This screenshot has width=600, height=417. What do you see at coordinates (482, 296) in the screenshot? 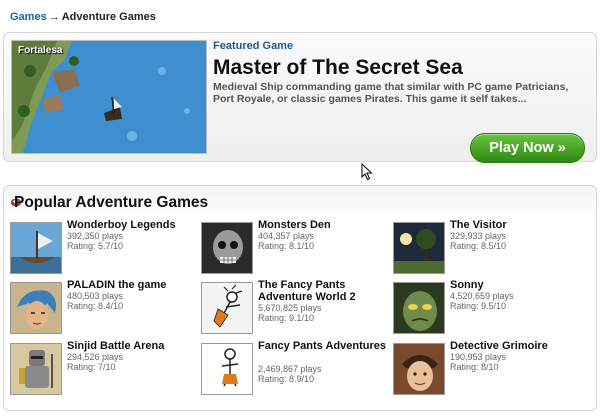
I see `game-plays: 4,520,659 plays` at bounding box center [482, 296].